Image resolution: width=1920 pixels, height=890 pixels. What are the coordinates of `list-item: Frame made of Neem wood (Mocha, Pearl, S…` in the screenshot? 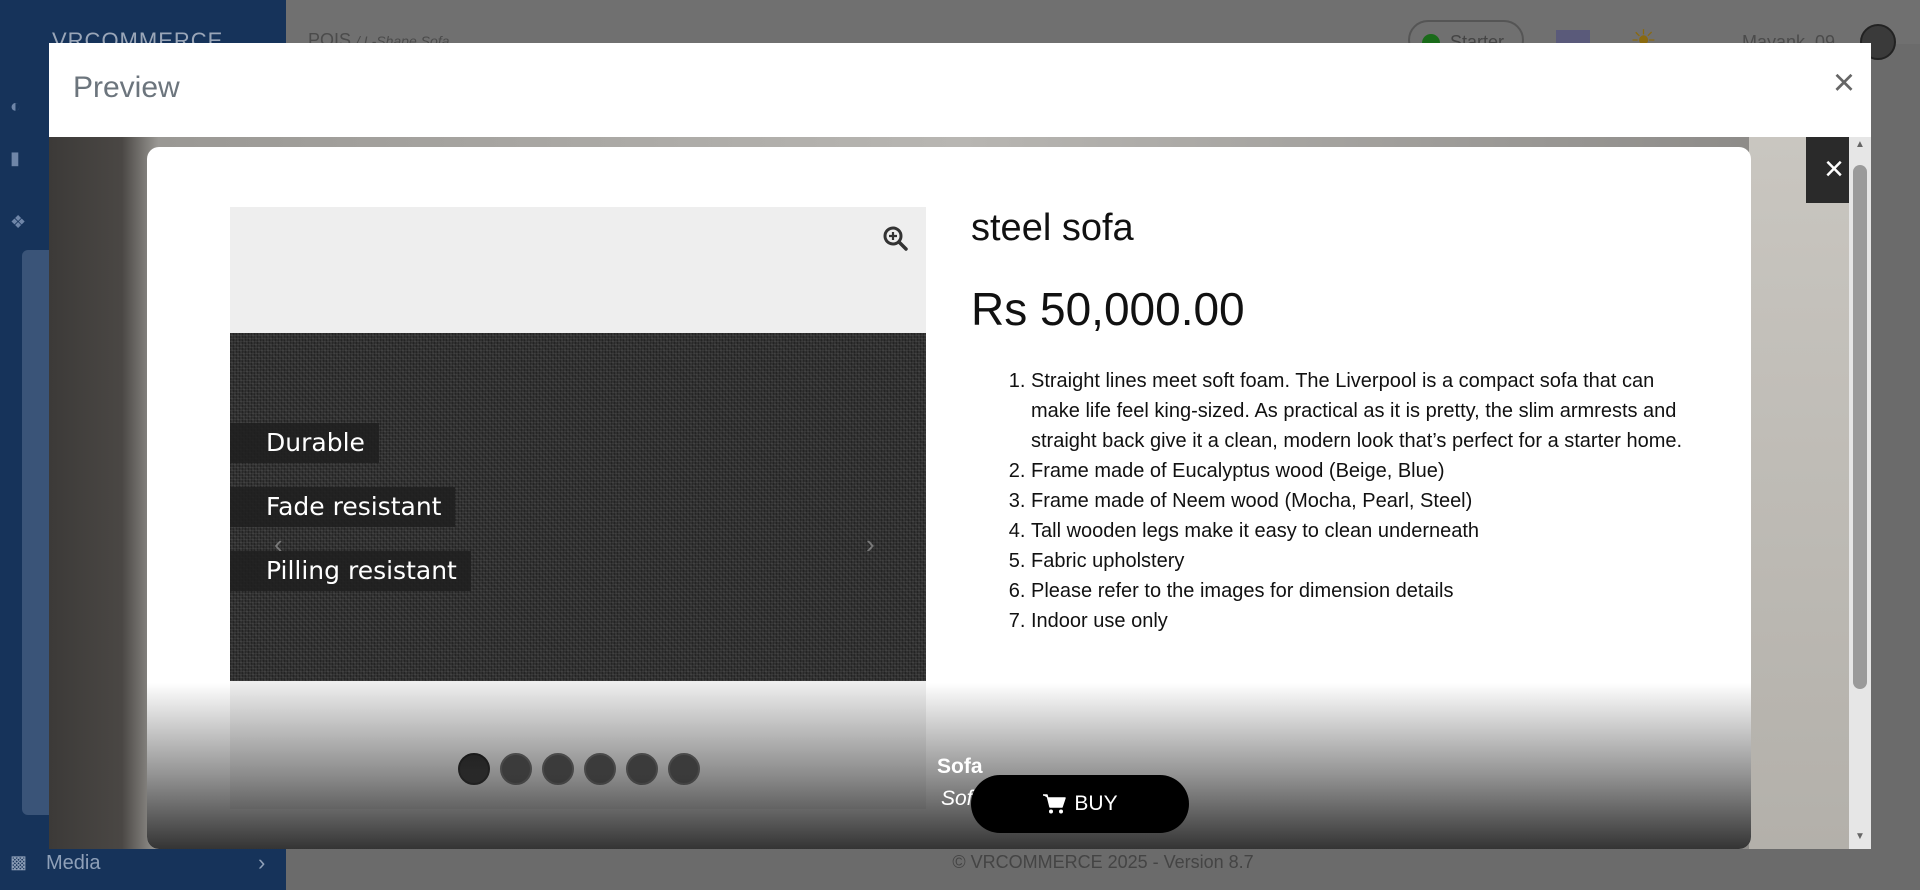 It's located at (1361, 501).